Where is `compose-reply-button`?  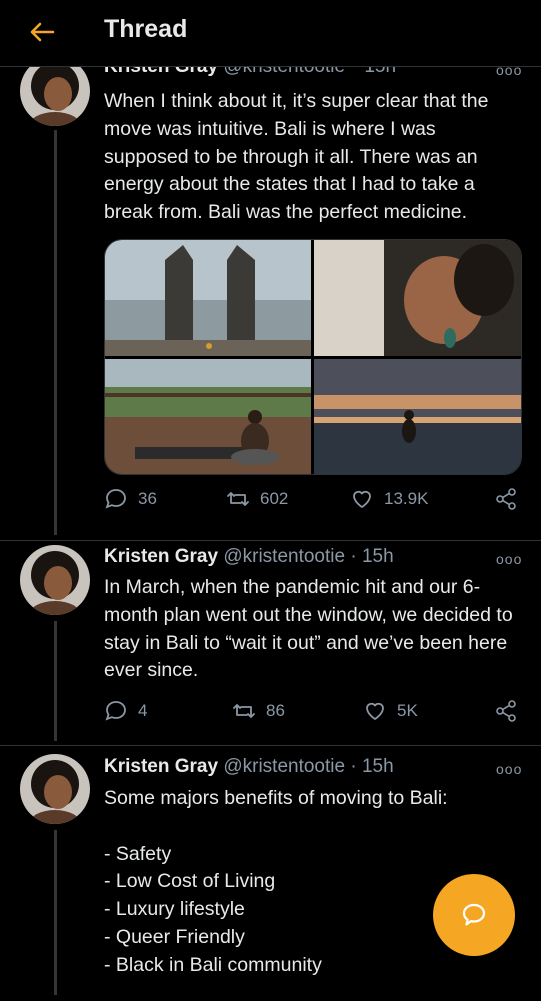 compose-reply-button is located at coordinates (474, 915).